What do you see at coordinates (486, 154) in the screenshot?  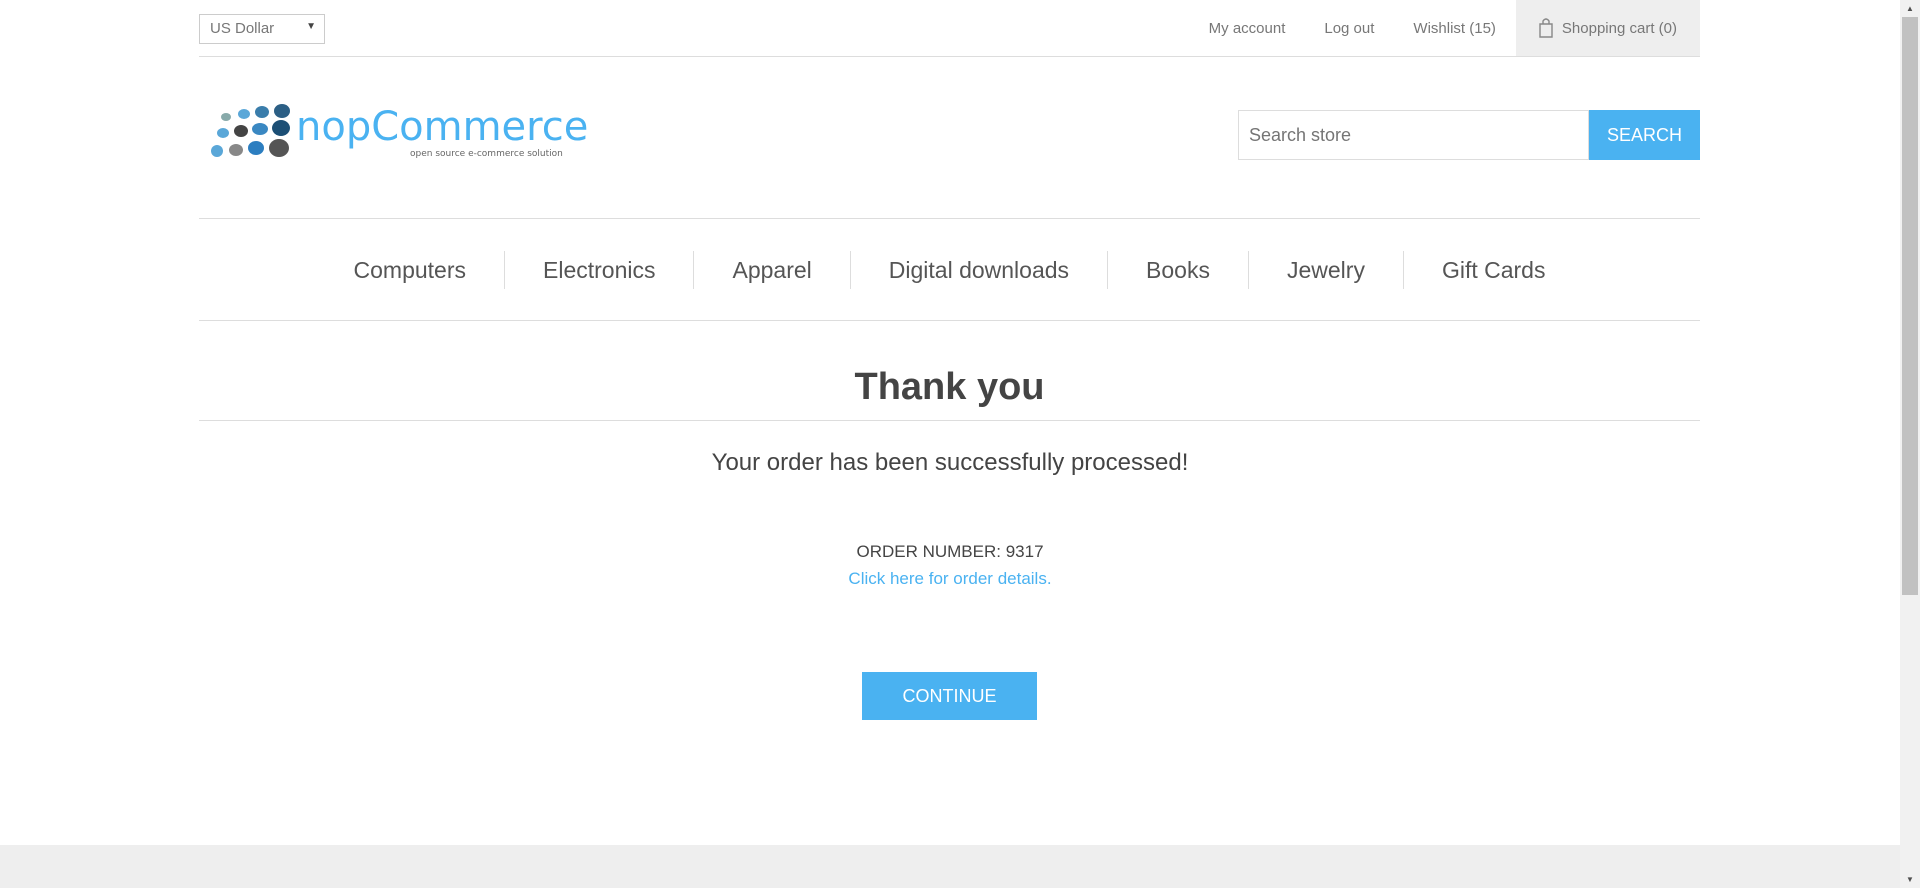 I see `svg-text:open source e-commerce solutio: open source e-commerce solution` at bounding box center [486, 154].